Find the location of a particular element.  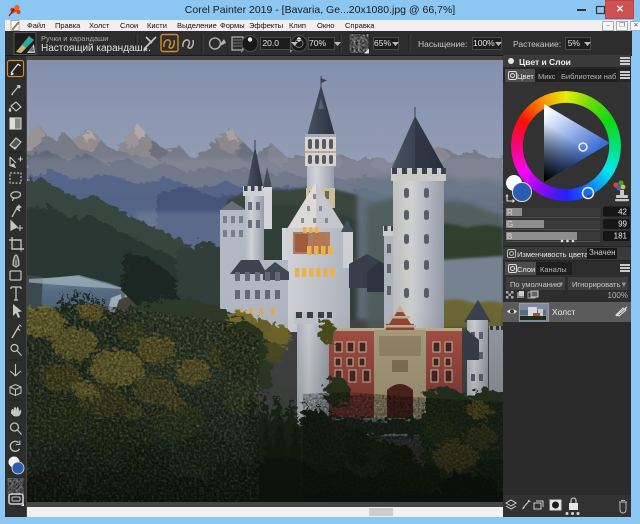

svg-text: B is located at coordinates (509, 236).